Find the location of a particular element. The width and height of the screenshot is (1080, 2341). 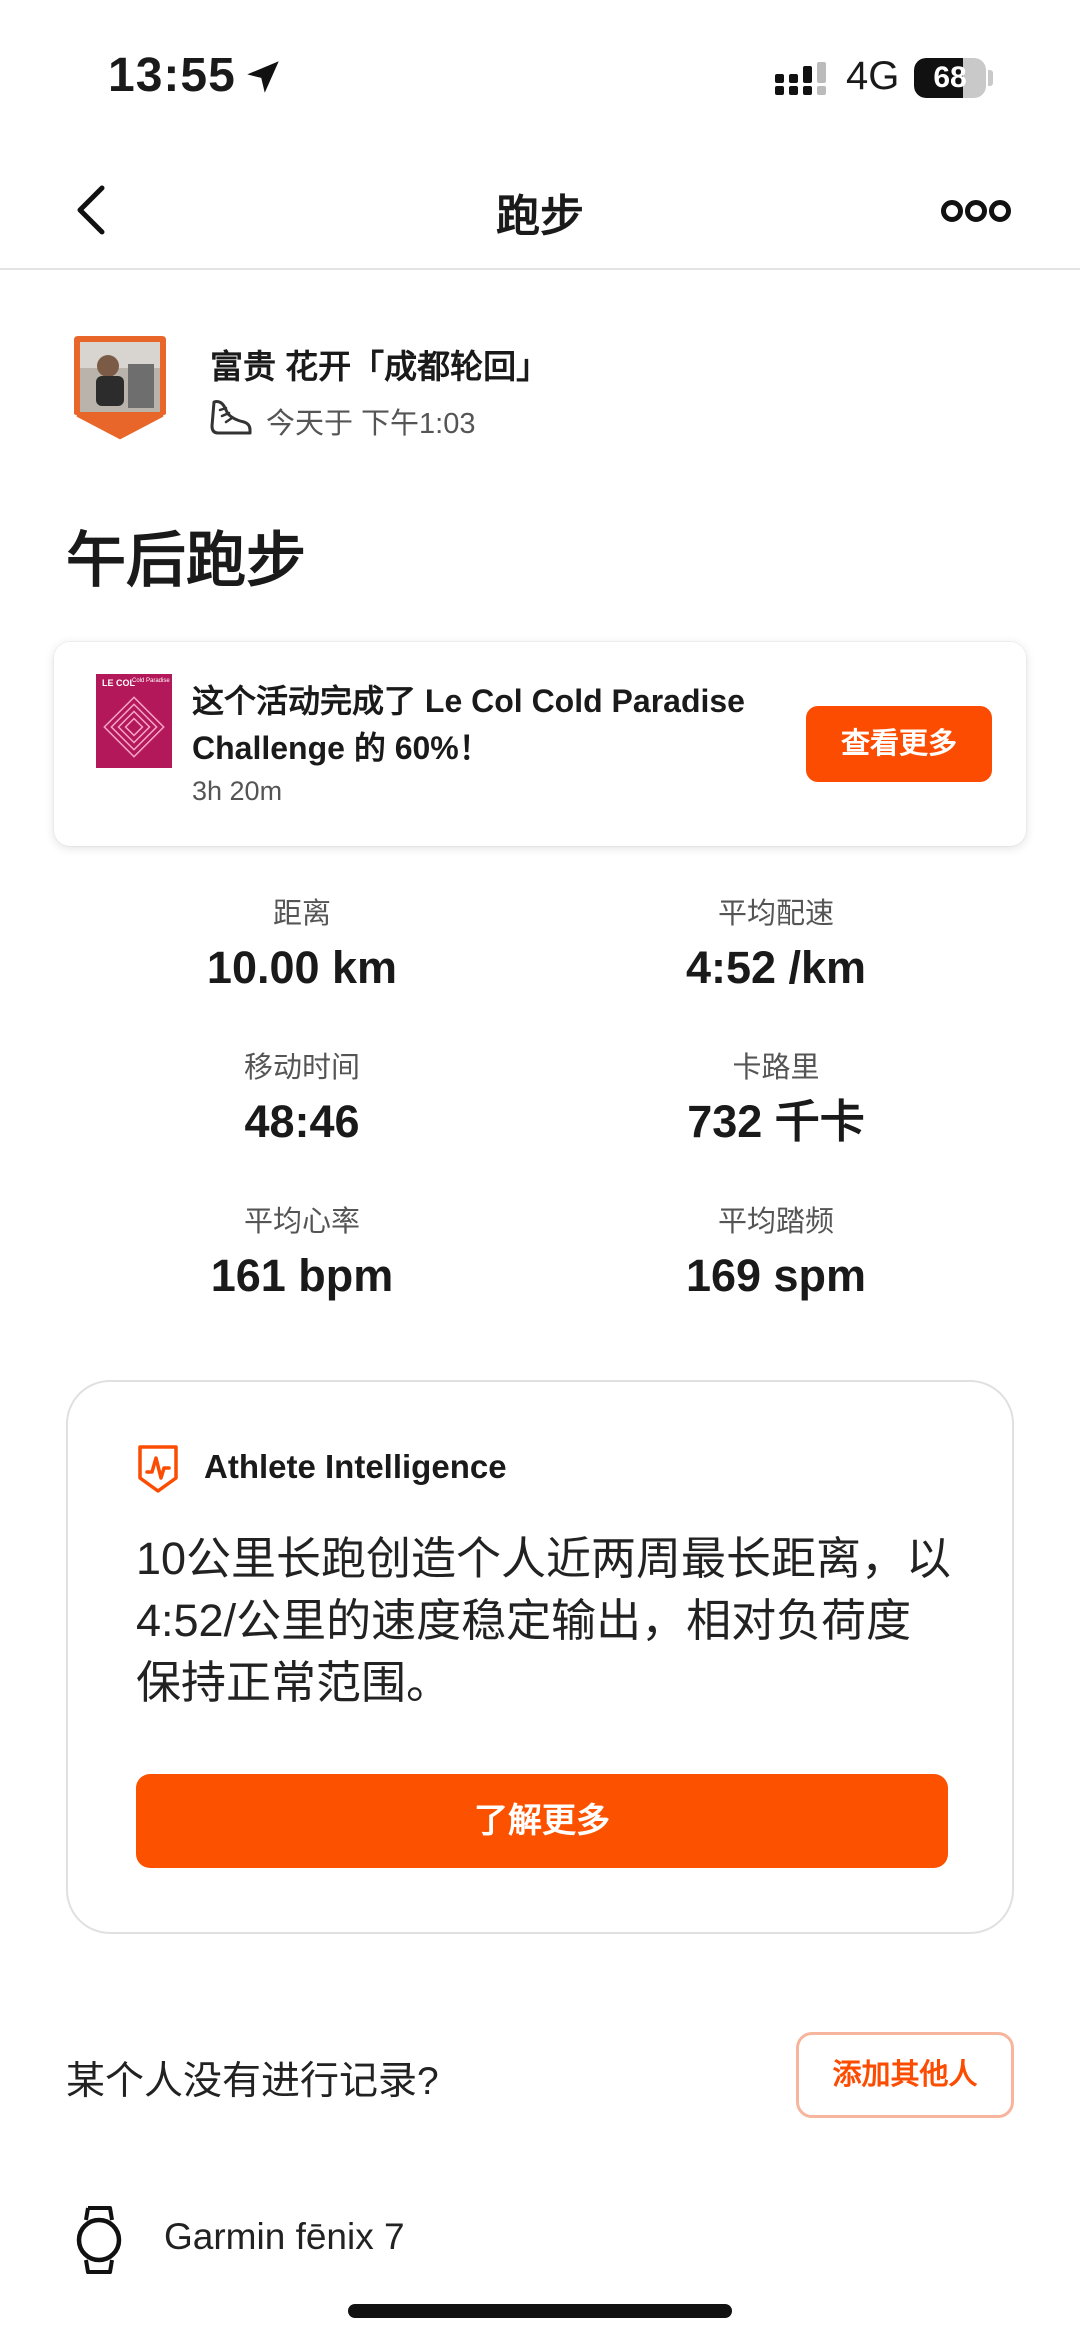

stat-avg-pace: 平均配速 4:52 /km is located at coordinates (776, 945).